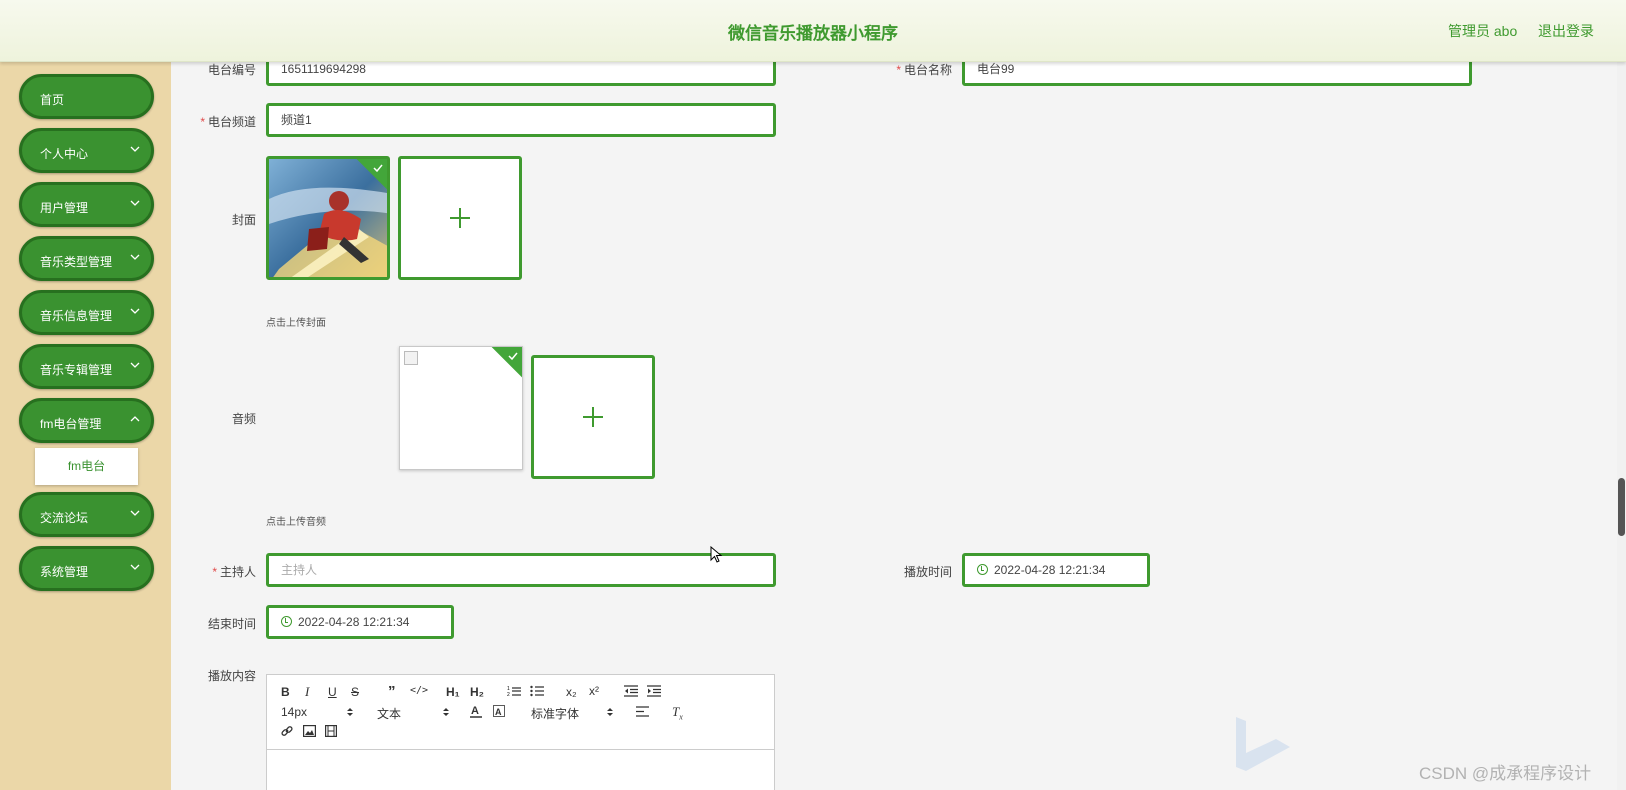 Image resolution: width=1626 pixels, height=790 pixels. I want to click on station-name-label-text: 电台名称, so click(927, 70).